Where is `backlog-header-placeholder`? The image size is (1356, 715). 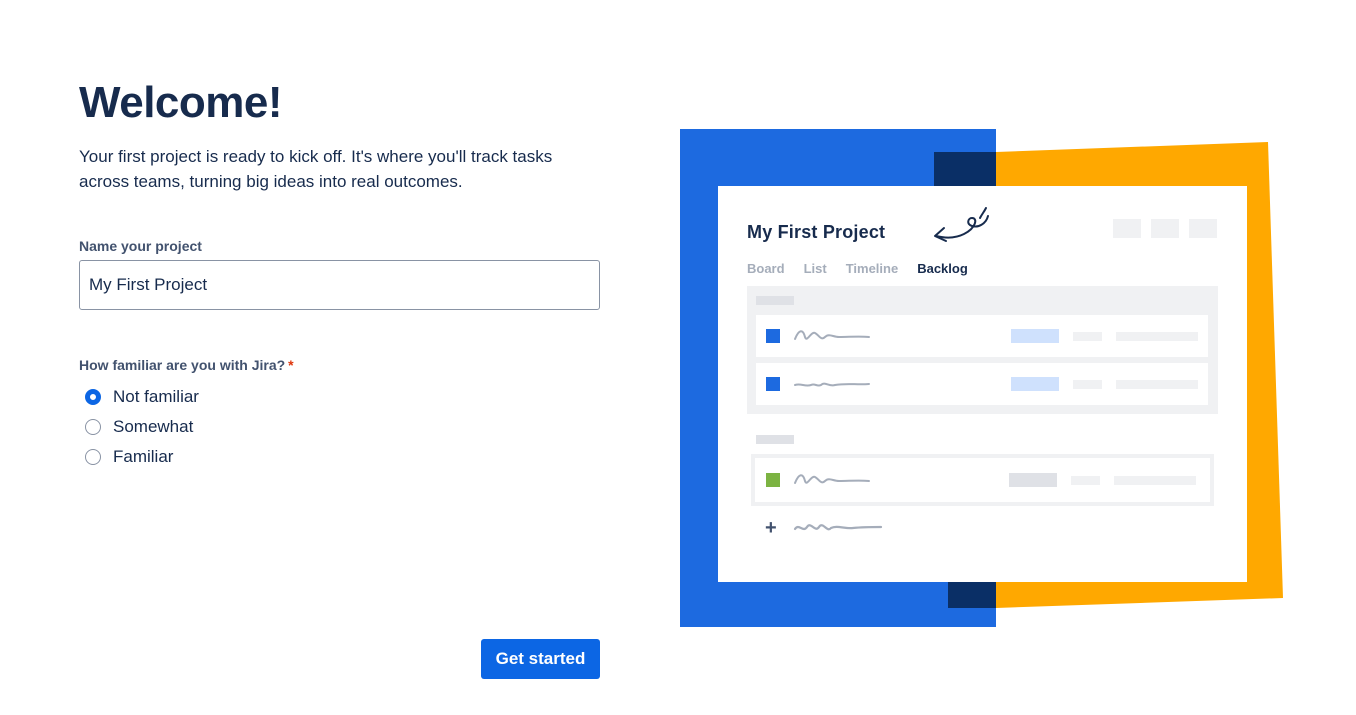
backlog-header-placeholder is located at coordinates (775, 439).